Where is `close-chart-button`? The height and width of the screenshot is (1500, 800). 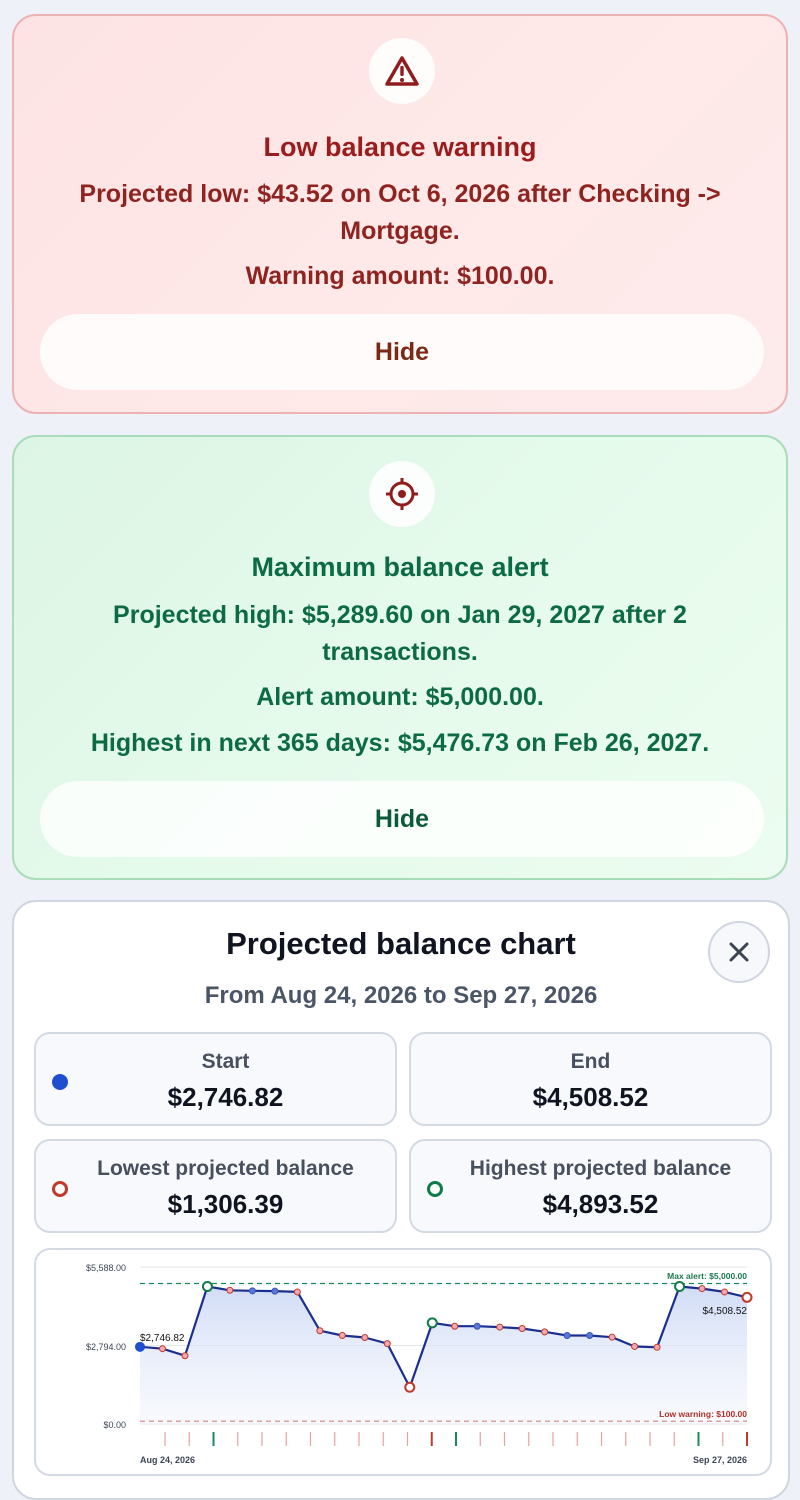 close-chart-button is located at coordinates (739, 952).